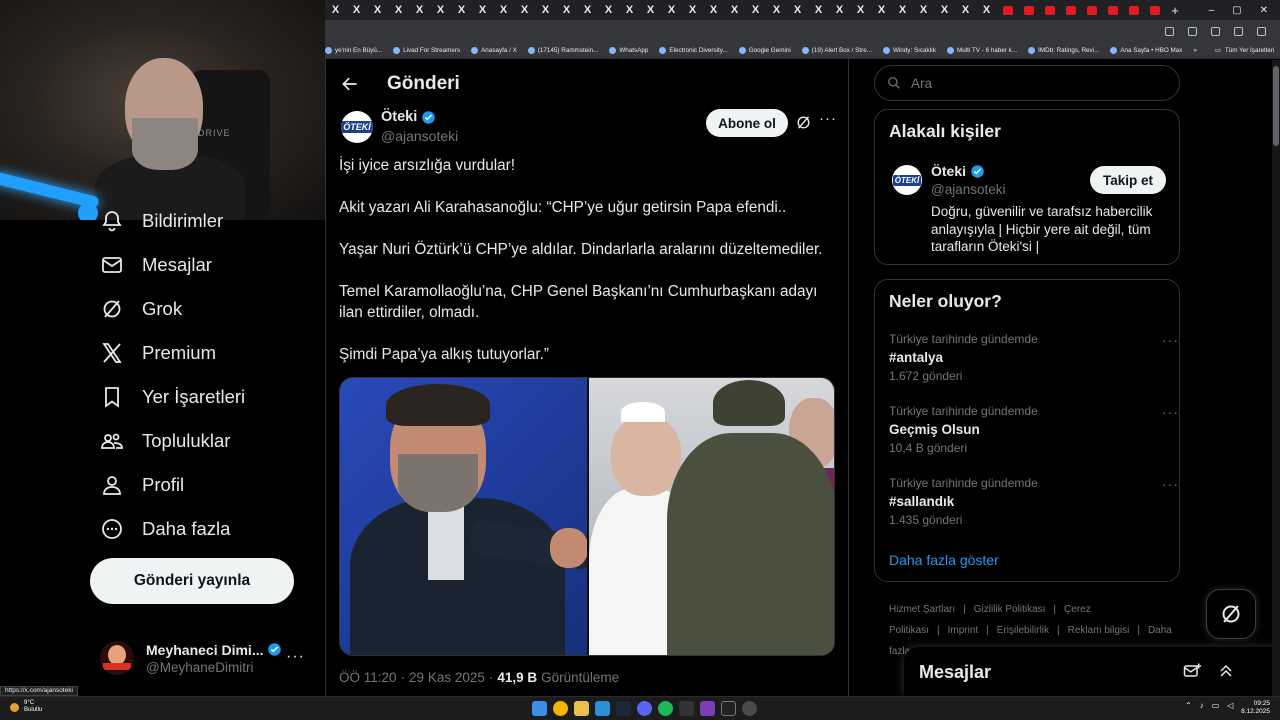 Image resolution: width=1280 pixels, height=720 pixels. Describe the element at coordinates (1192, 31) in the screenshot. I see `cast-icon` at that location.